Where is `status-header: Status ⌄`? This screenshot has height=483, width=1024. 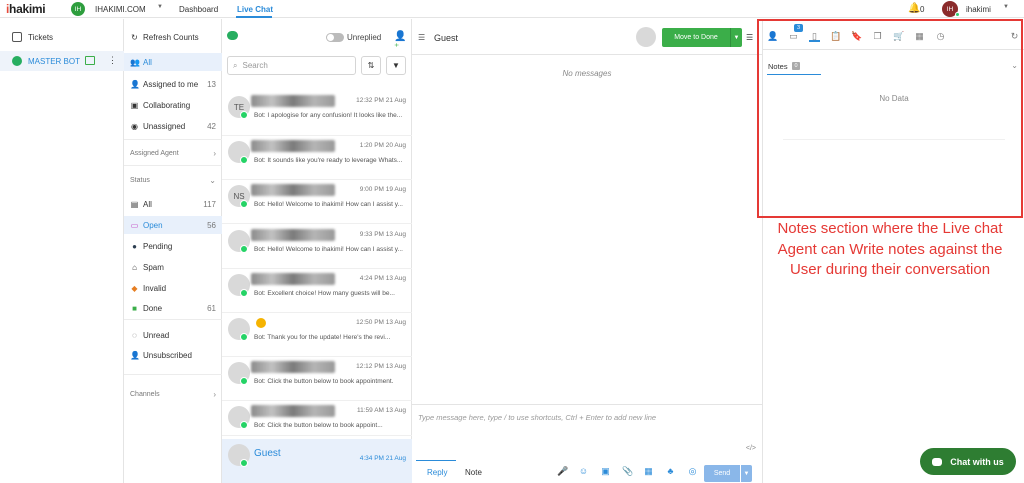
status-header: Status ⌄ is located at coordinates (173, 180).